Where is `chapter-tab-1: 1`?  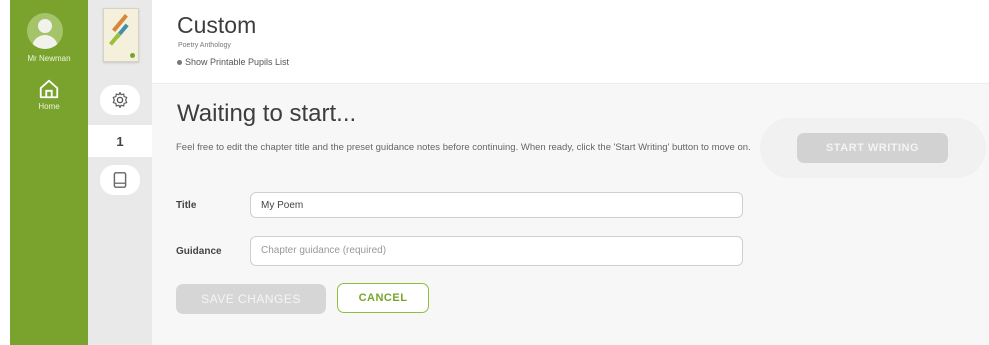
chapter-tab-1: 1 is located at coordinates (120, 141).